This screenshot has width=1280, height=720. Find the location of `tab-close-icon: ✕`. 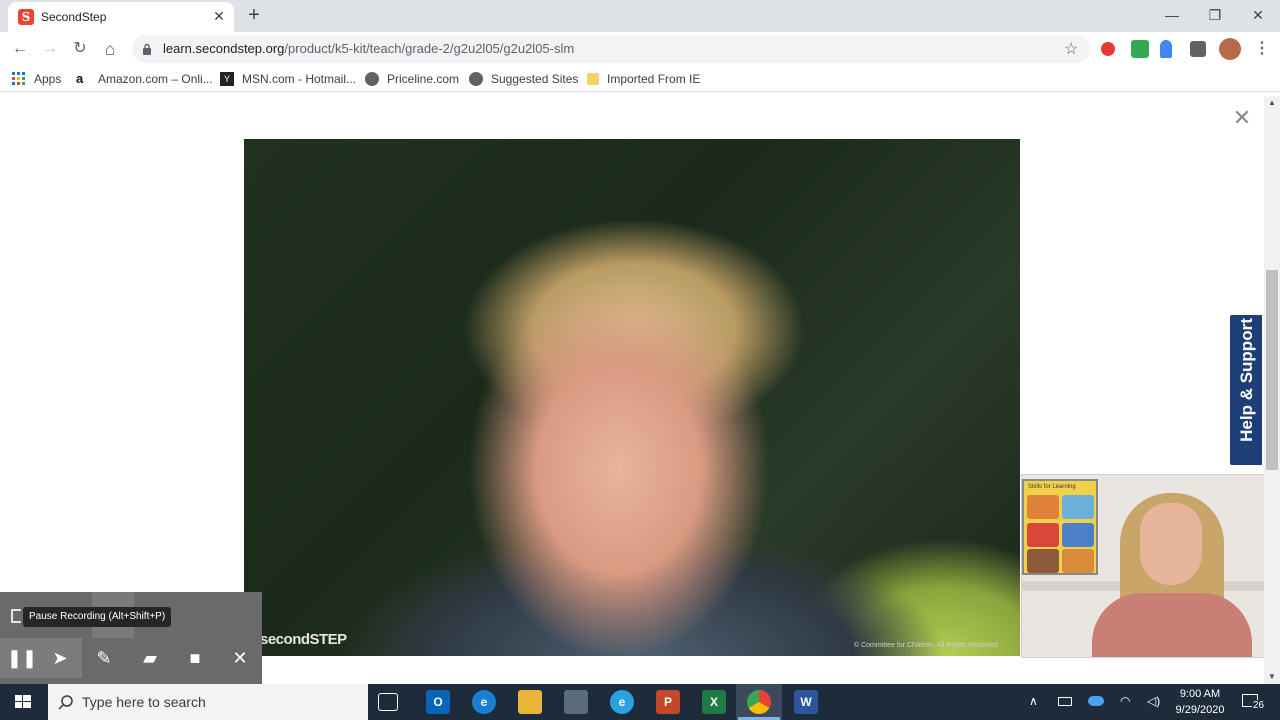

tab-close-icon: ✕ is located at coordinates (219, 16).